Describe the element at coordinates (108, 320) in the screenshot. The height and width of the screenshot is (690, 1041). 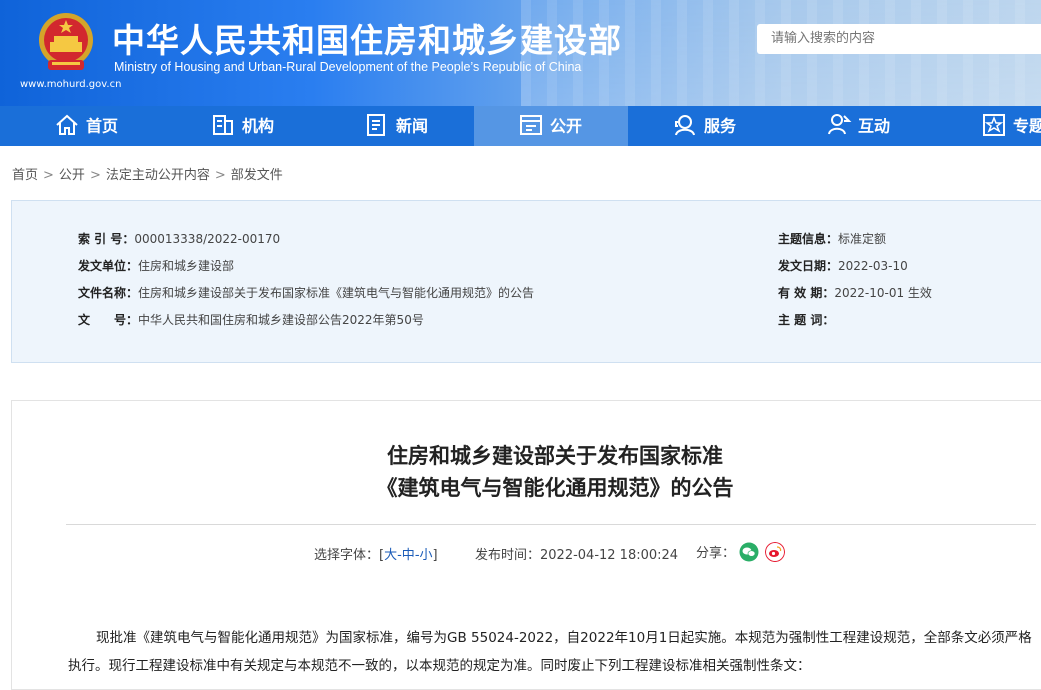
I see `info-label: 文 号：` at that location.